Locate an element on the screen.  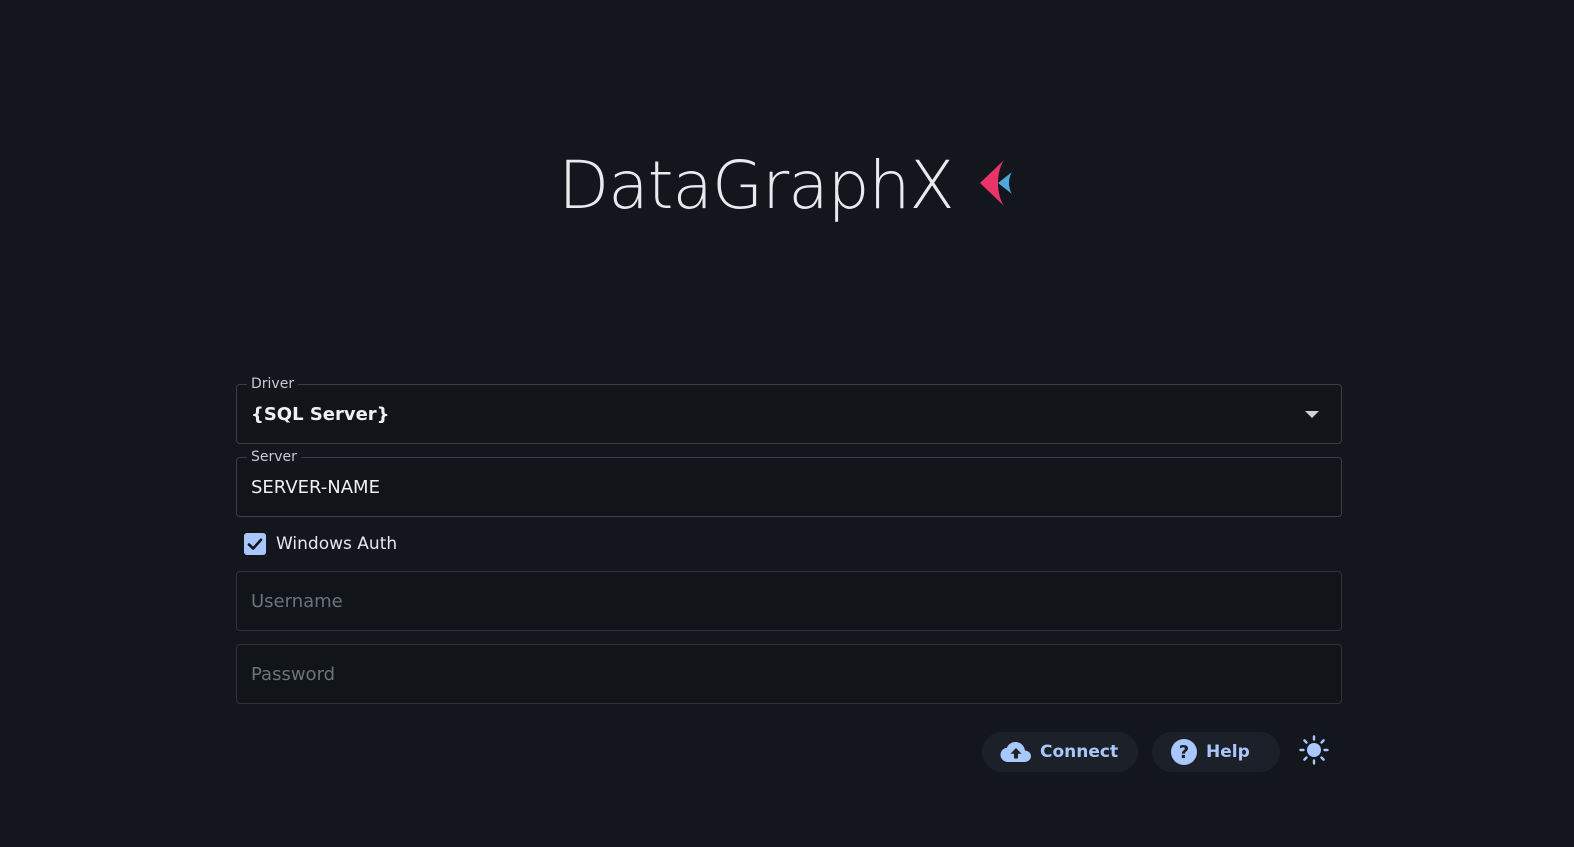
windows-auth-label: Windows Auth is located at coordinates (337, 544).